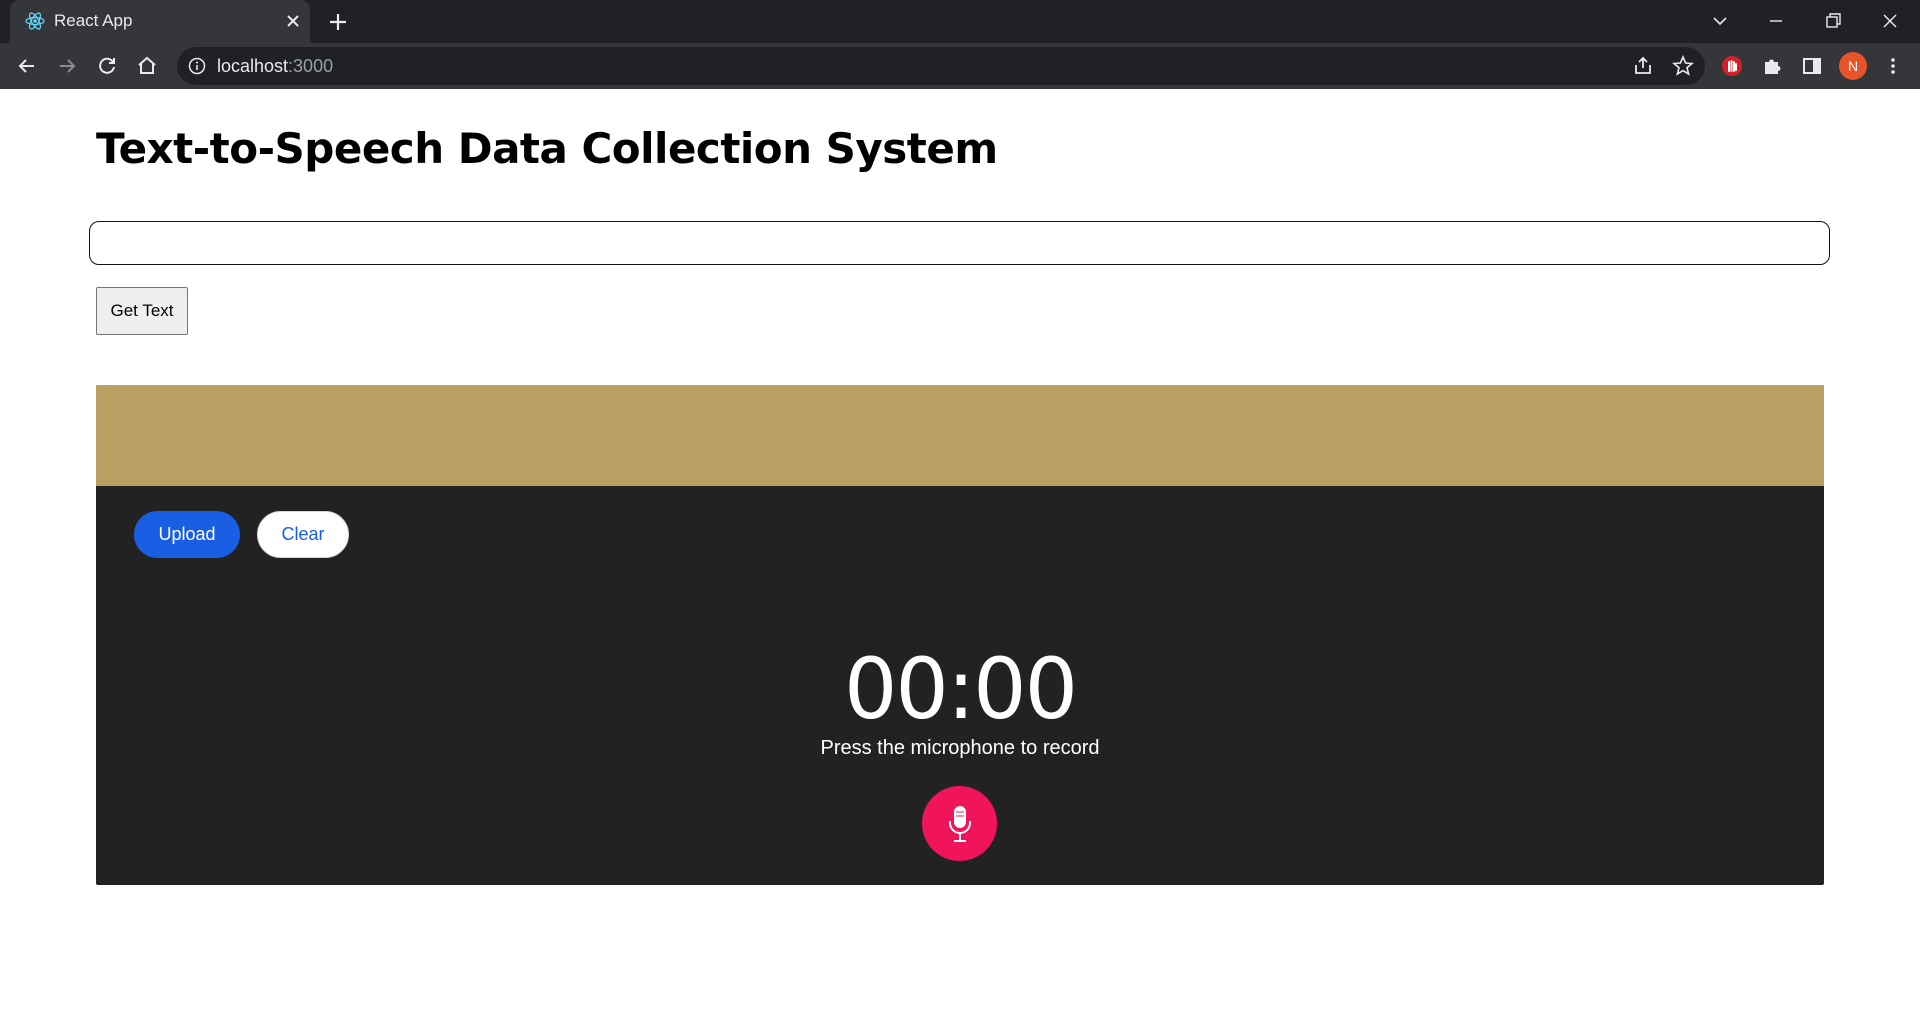 This screenshot has height=1020, width=1920. What do you see at coordinates (960, 435) in the screenshot?
I see `recorder-header-bar` at bounding box center [960, 435].